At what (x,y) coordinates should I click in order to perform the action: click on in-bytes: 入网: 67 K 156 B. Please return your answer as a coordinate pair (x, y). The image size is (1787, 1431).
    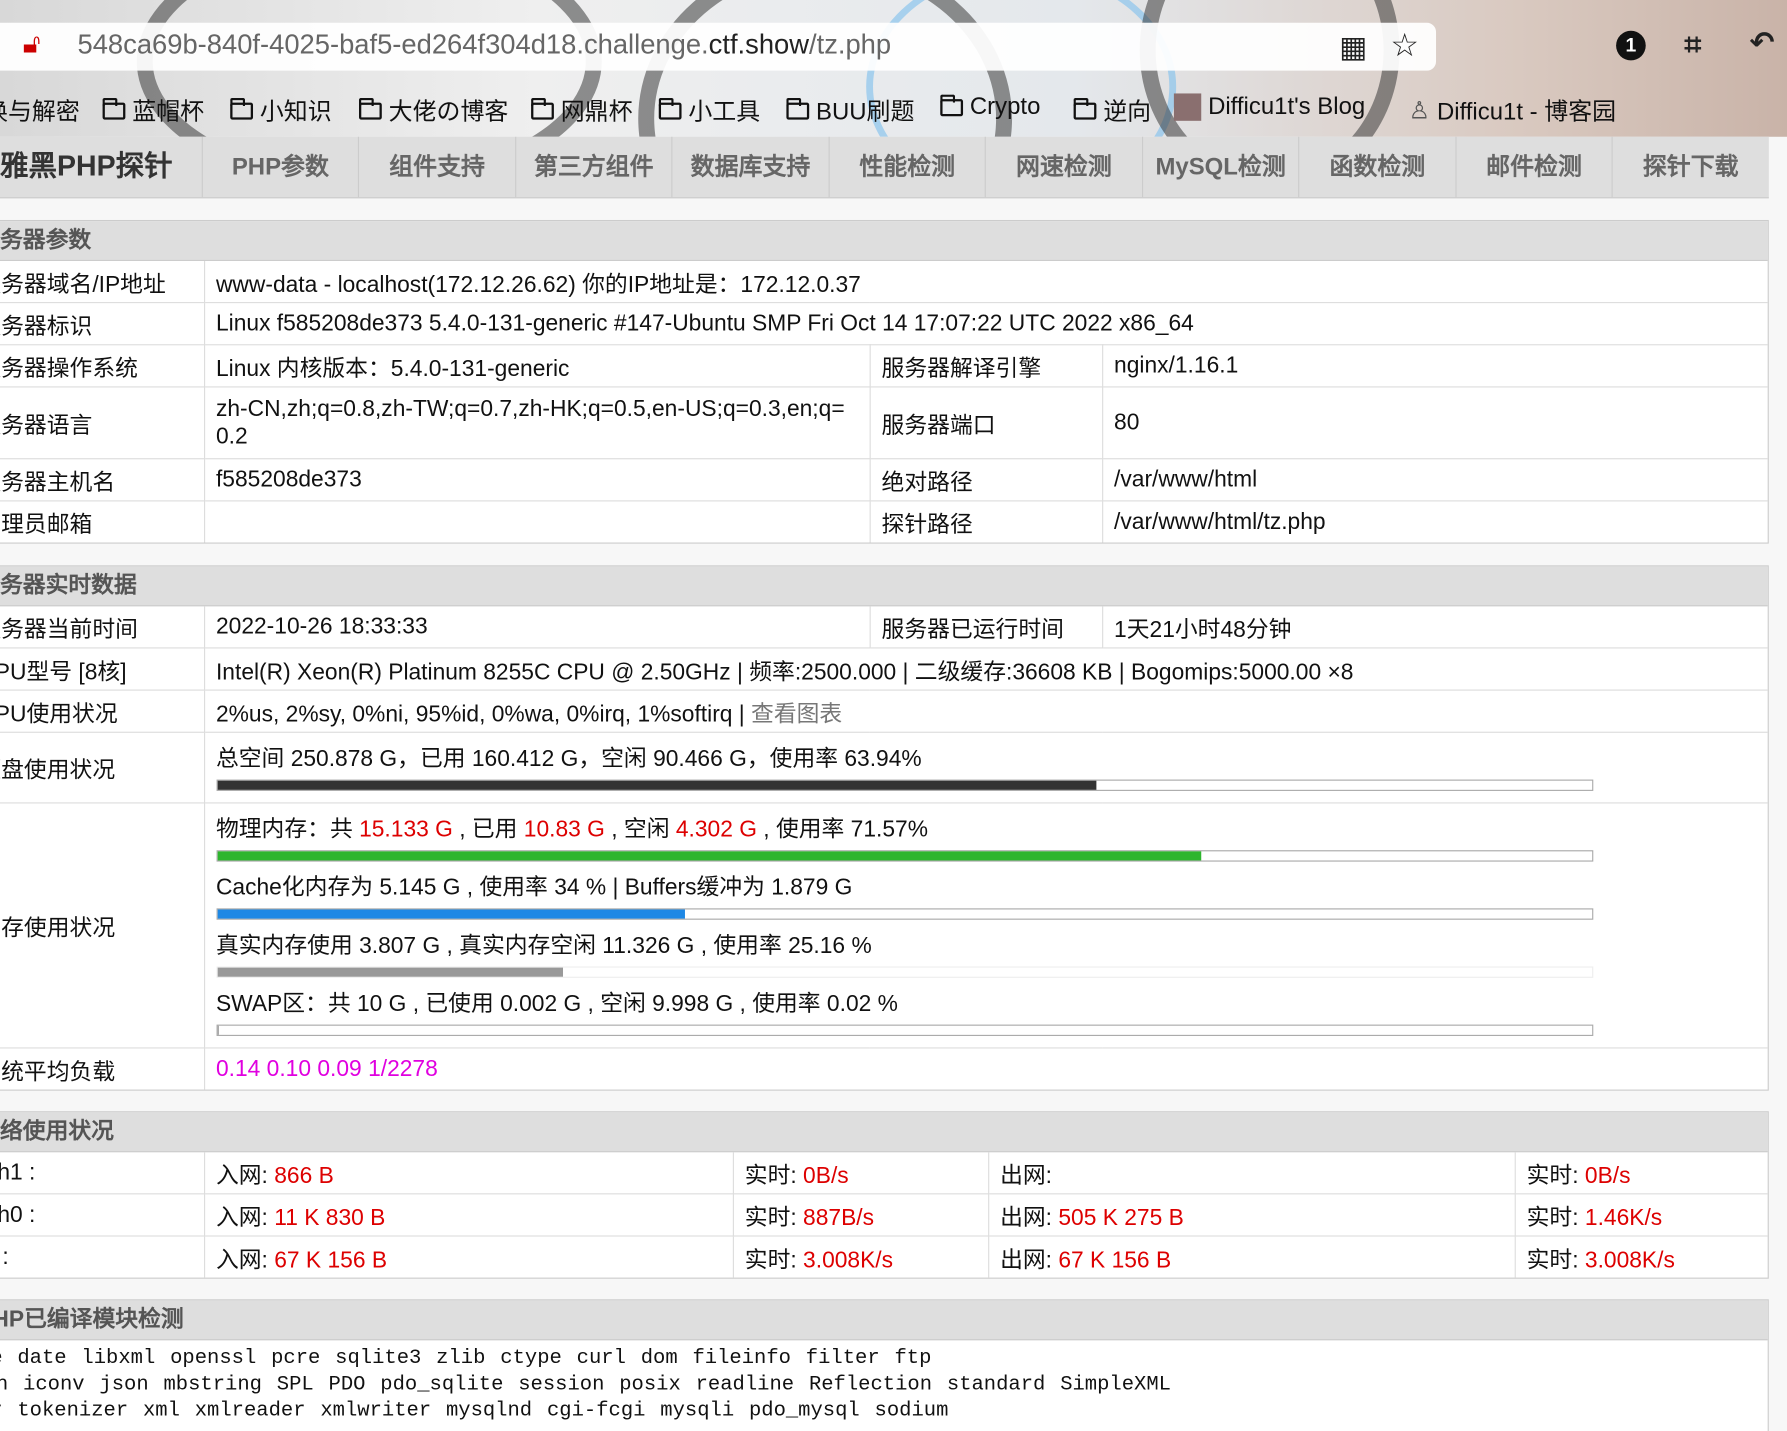
    Looking at the image, I should click on (469, 1257).